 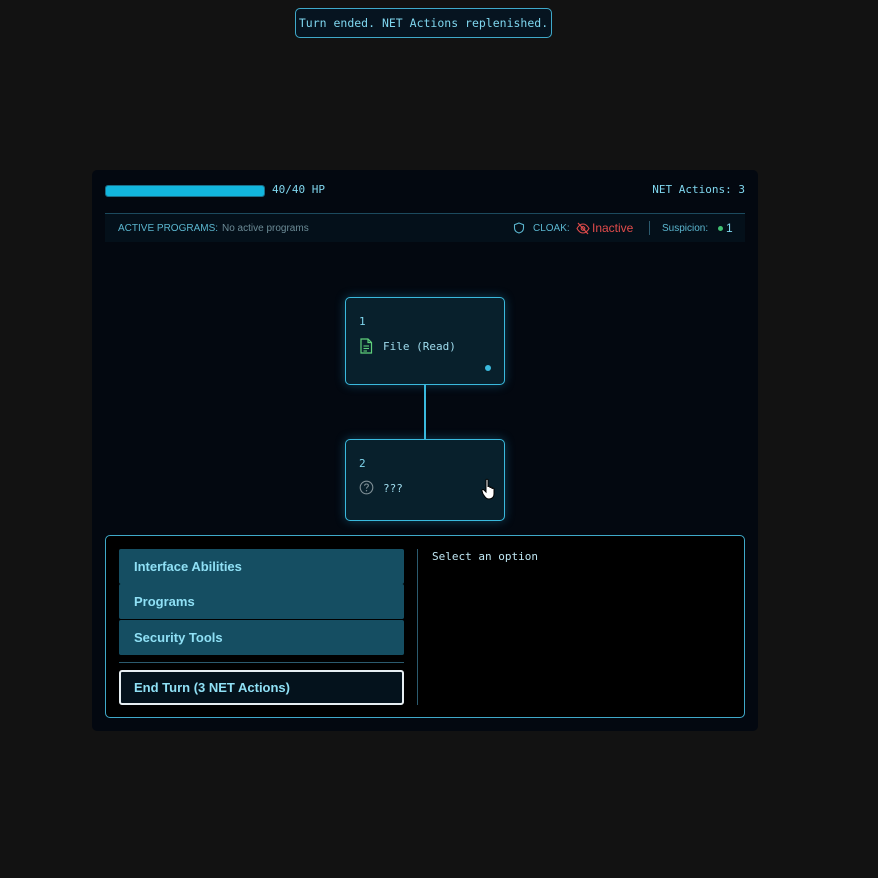 I want to click on node-number: 2, so click(x=362, y=463).